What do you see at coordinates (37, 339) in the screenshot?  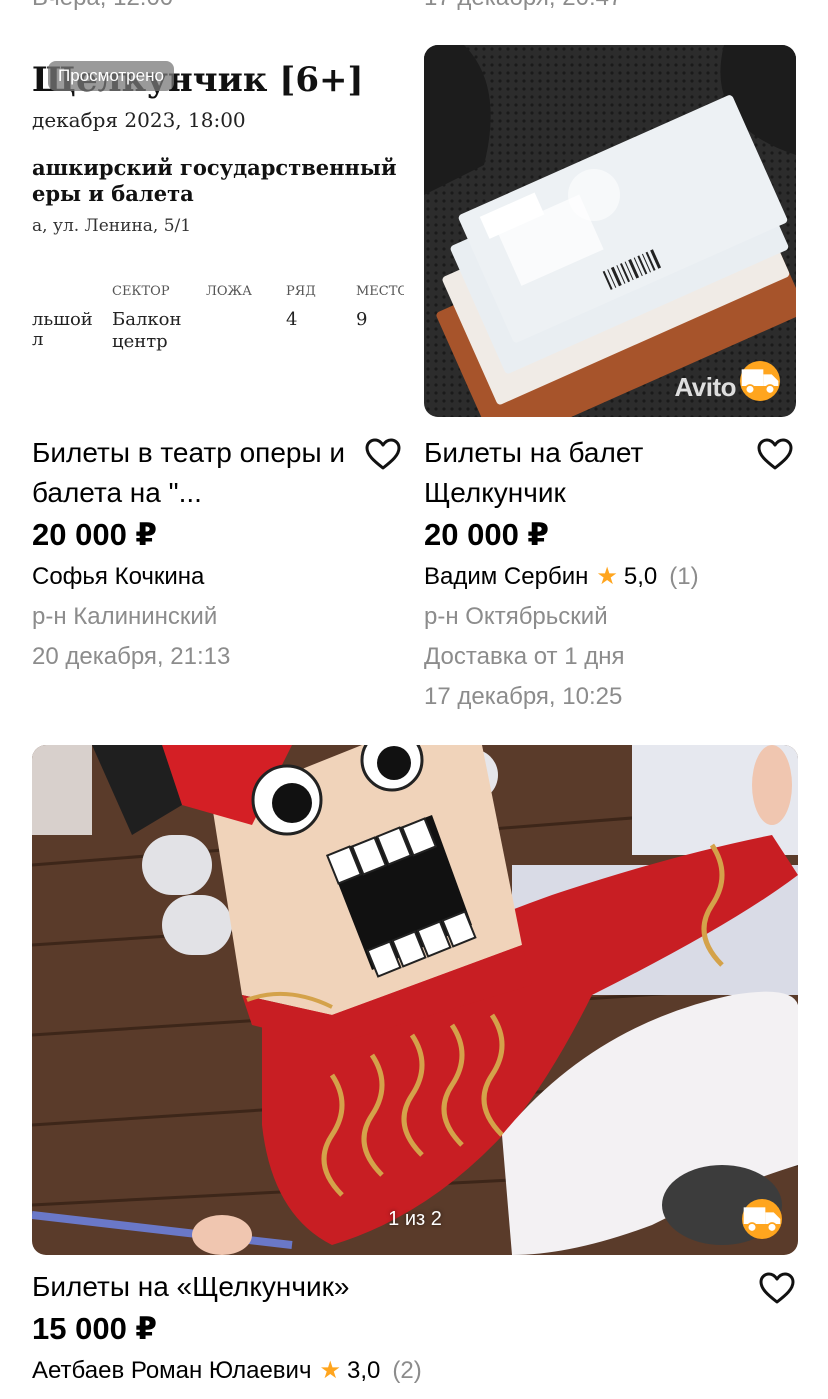 I see `ticket-hall-2: л` at bounding box center [37, 339].